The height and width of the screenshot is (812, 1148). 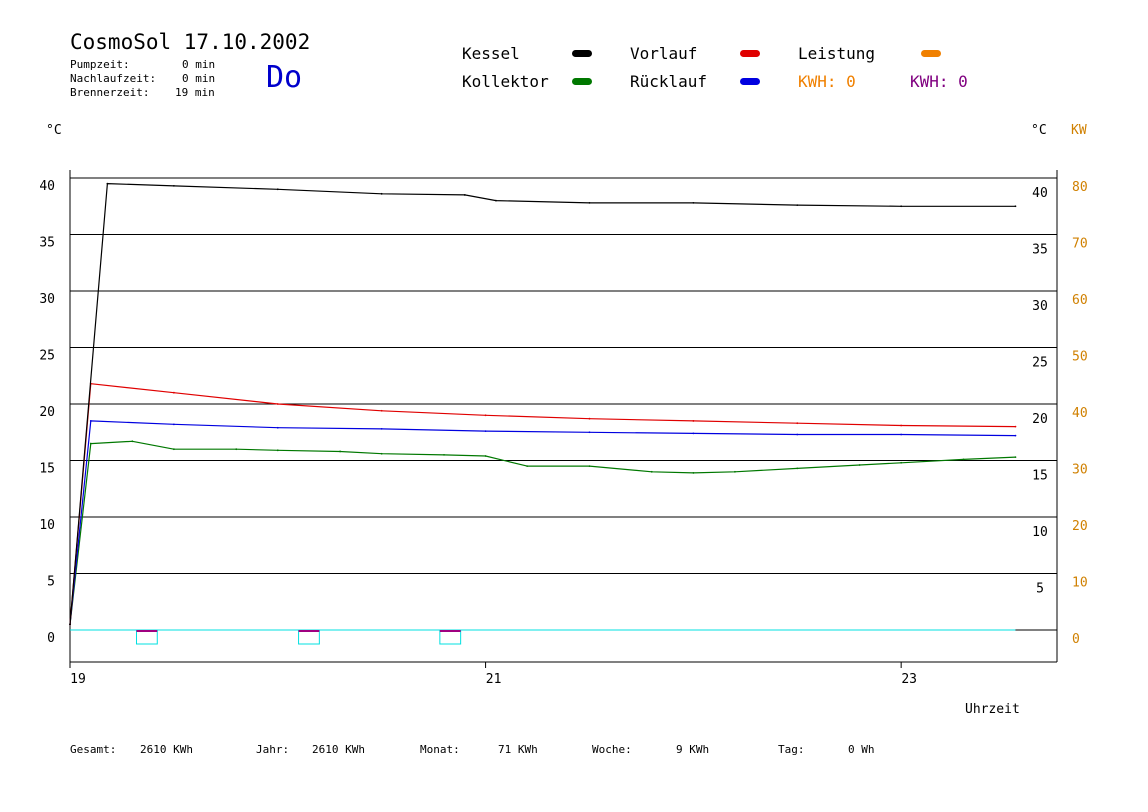 What do you see at coordinates (173, 424) in the screenshot?
I see `data-point-rücklauf-2` at bounding box center [173, 424].